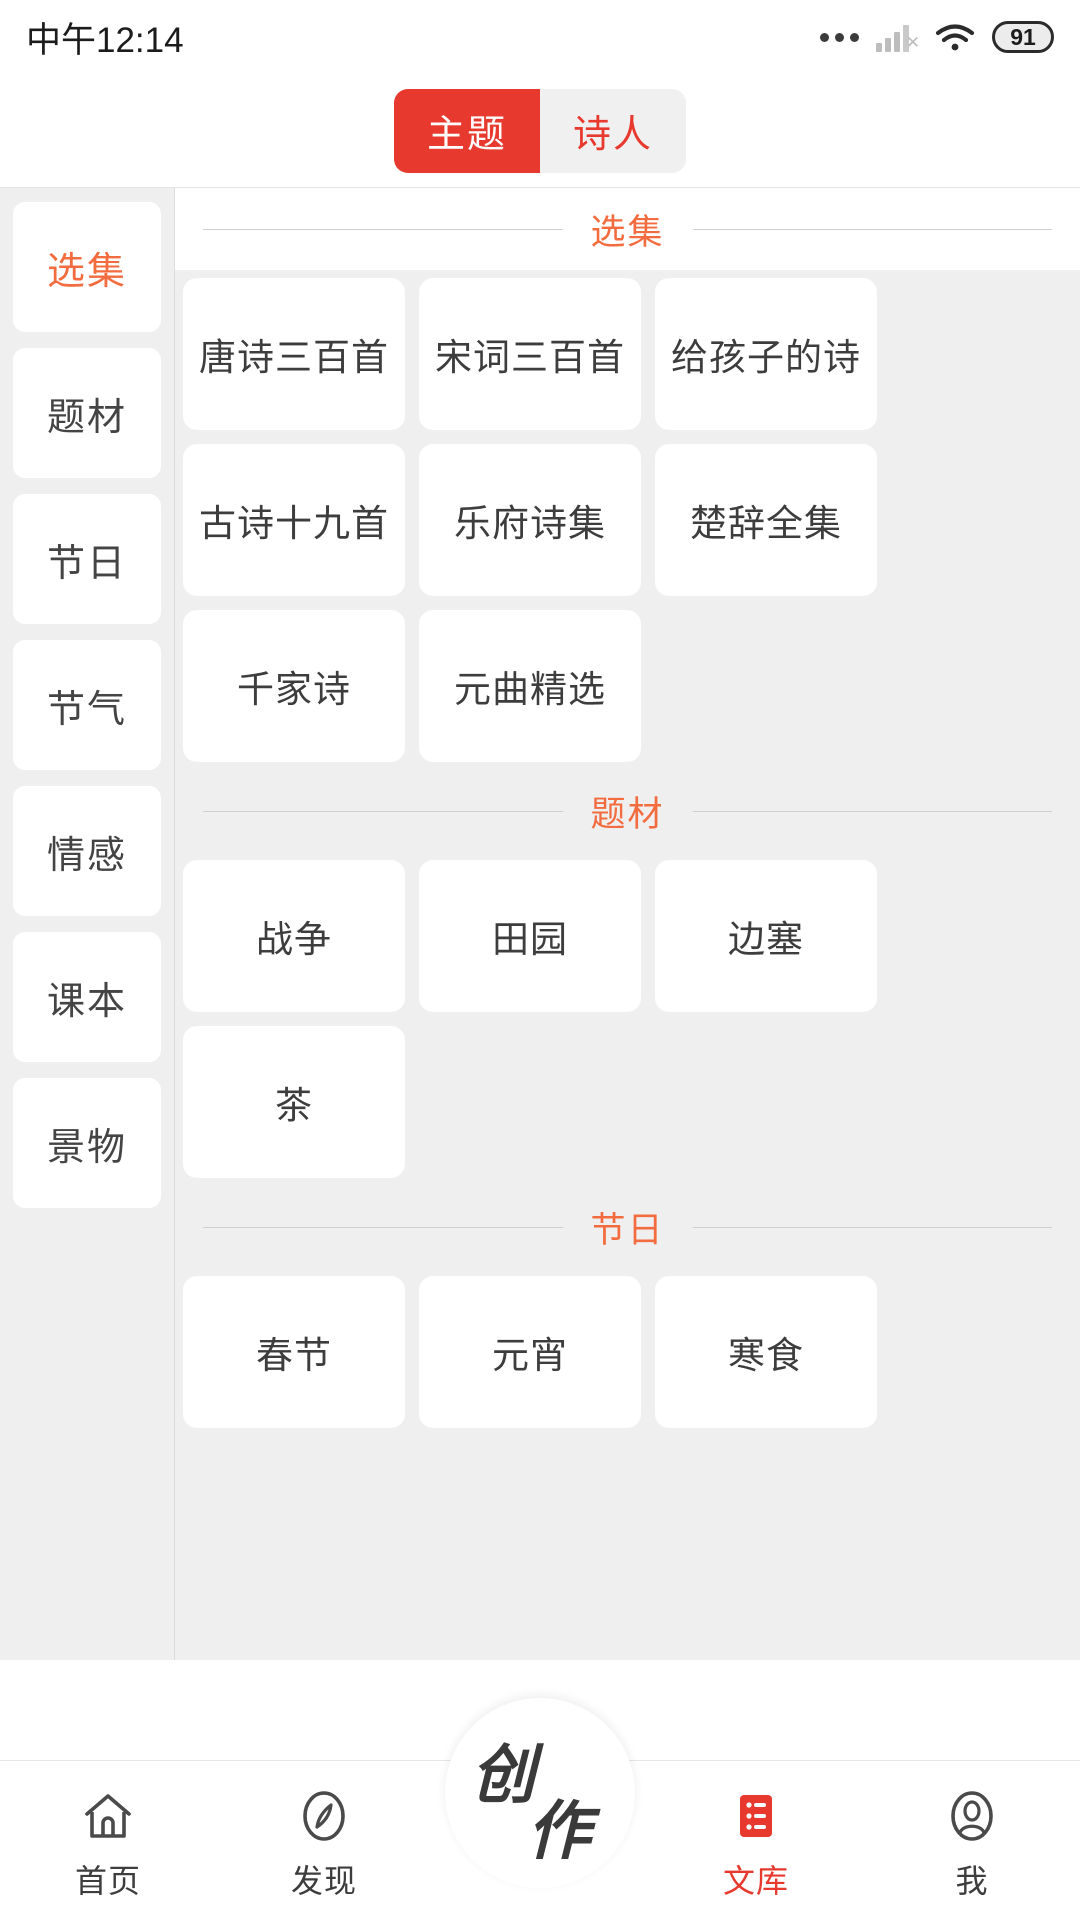 The height and width of the screenshot is (1921, 1080). I want to click on battery-icon: 91, so click(1023, 37).